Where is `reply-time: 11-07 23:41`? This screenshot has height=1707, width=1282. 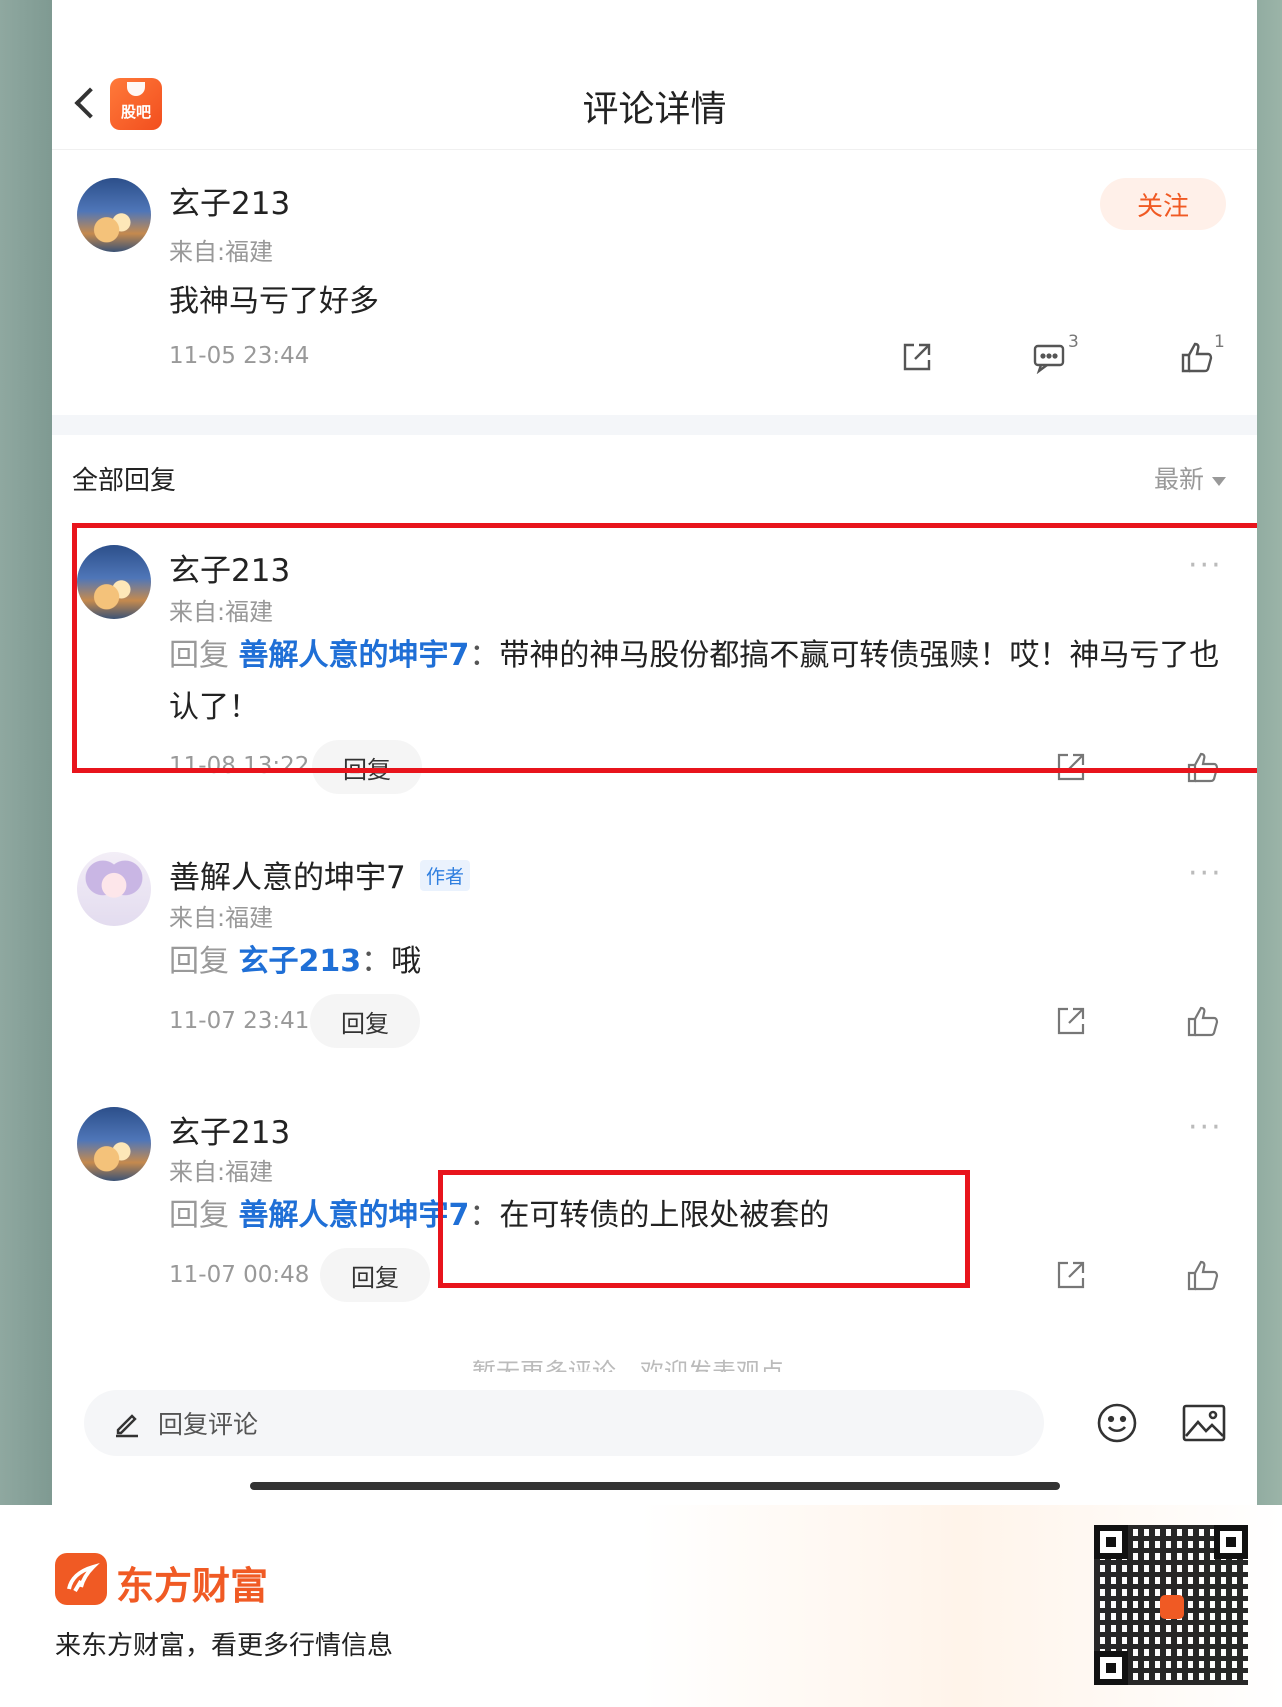 reply-time: 11-07 23:41 is located at coordinates (239, 1021).